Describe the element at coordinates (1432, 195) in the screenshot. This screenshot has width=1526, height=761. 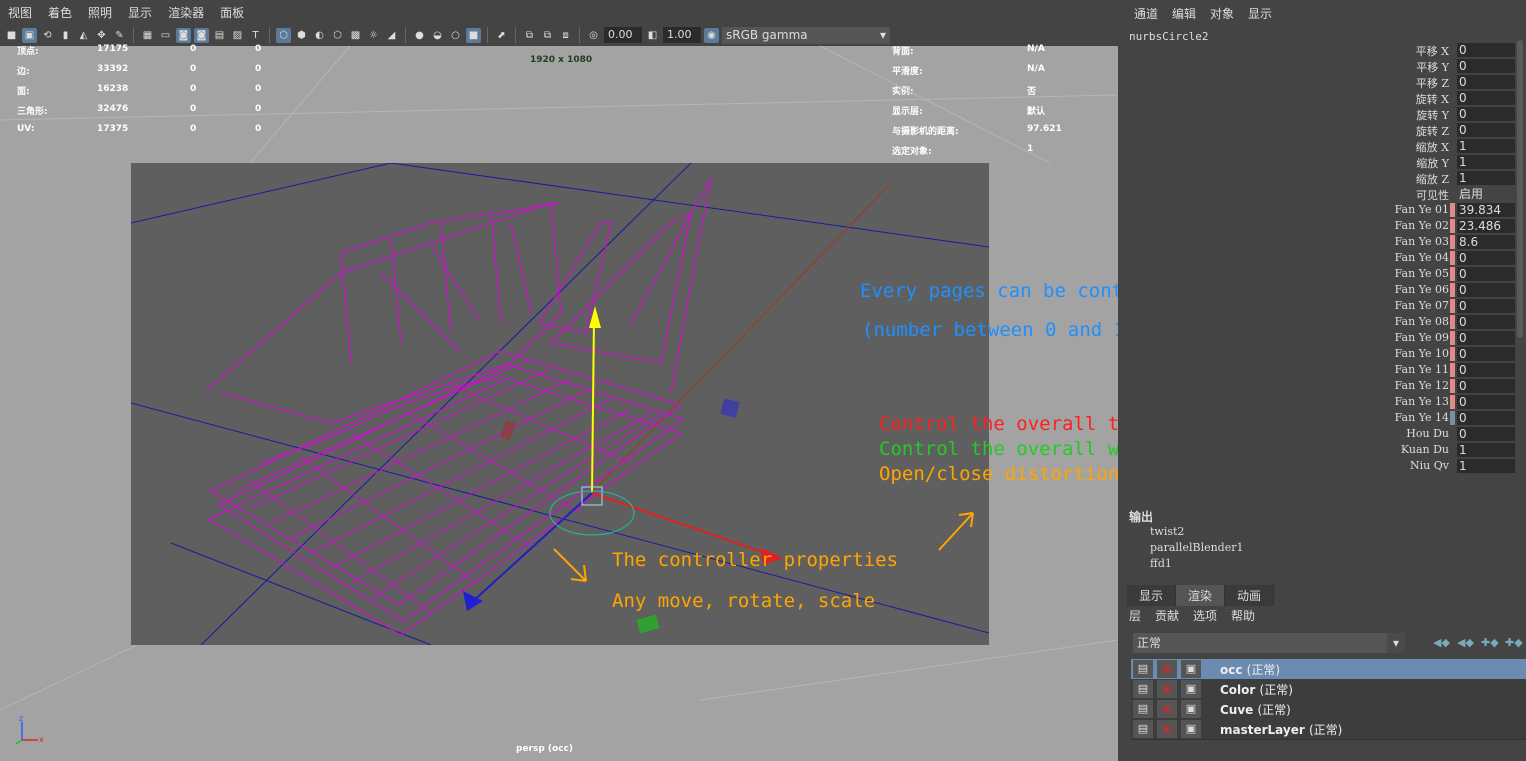
I see `channel-label: 可见性` at that location.